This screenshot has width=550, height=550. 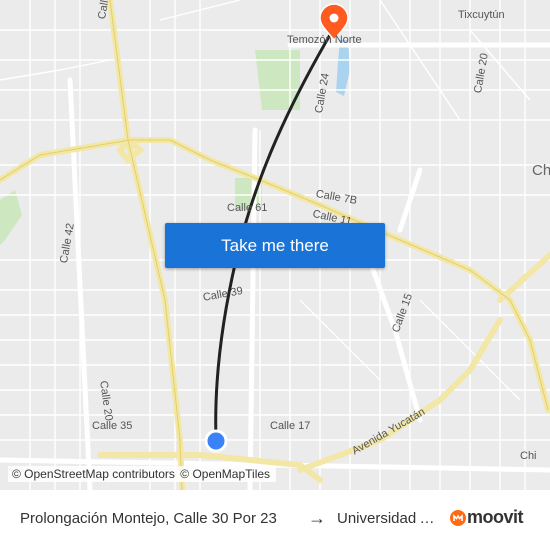 I want to click on street-label: Calle 35, so click(x=112, y=426).